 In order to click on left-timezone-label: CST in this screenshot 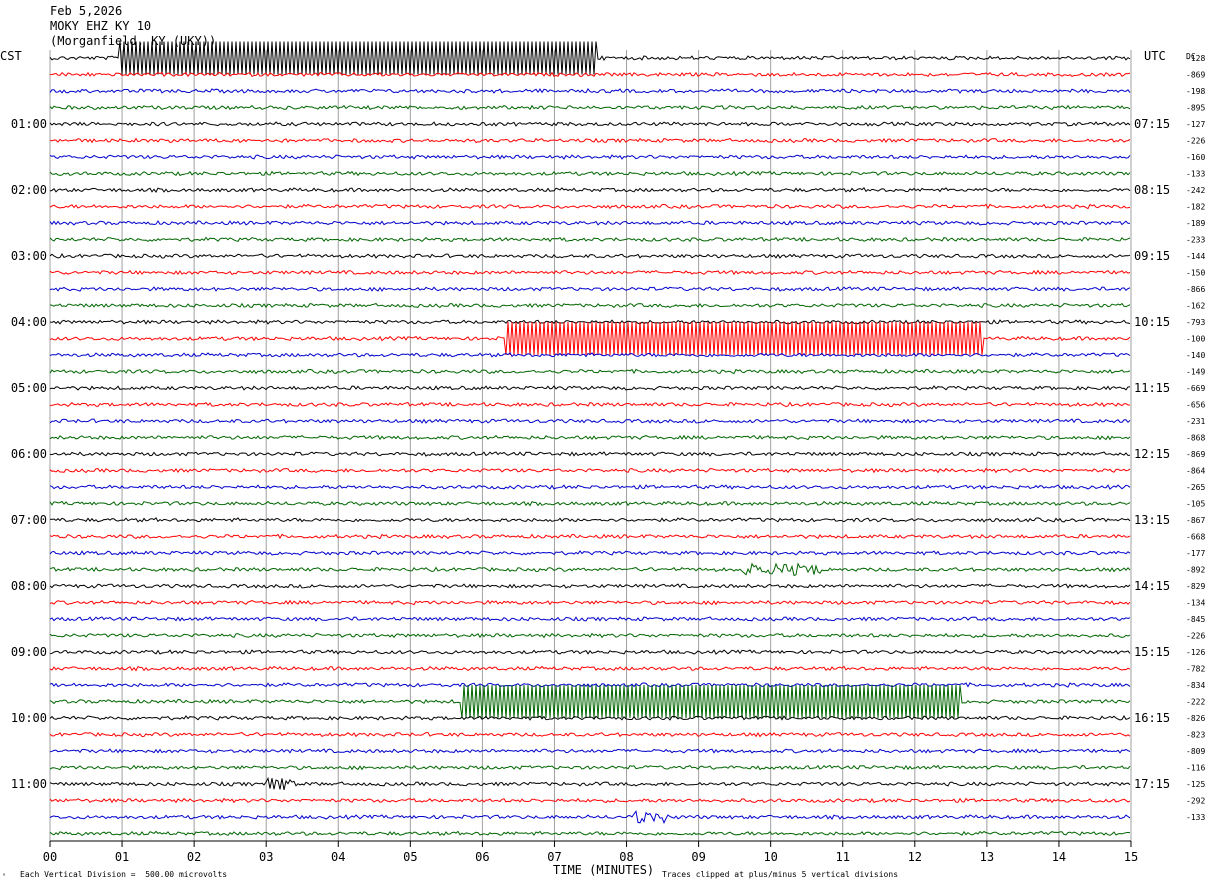, I will do `click(11, 56)`.